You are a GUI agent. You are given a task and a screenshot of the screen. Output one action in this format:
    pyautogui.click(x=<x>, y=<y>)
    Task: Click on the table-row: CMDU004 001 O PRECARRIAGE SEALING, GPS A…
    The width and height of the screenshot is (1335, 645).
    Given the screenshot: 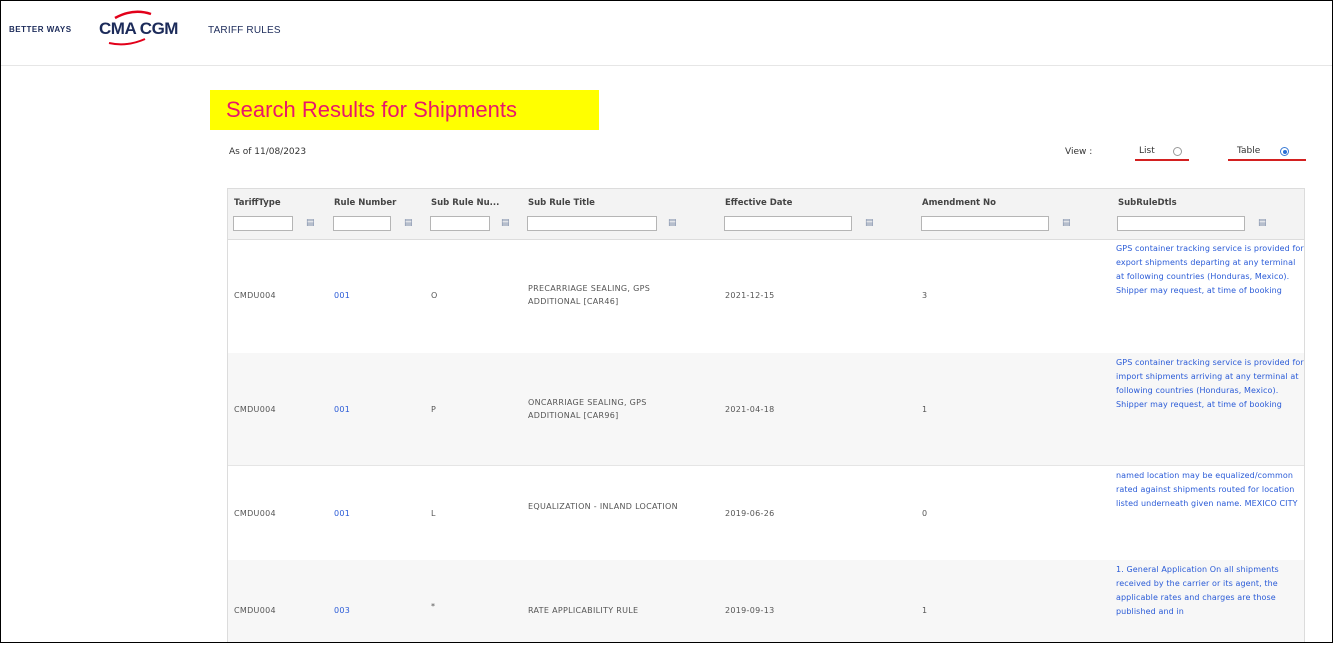 What is the action you would take?
    pyautogui.click(x=766, y=296)
    